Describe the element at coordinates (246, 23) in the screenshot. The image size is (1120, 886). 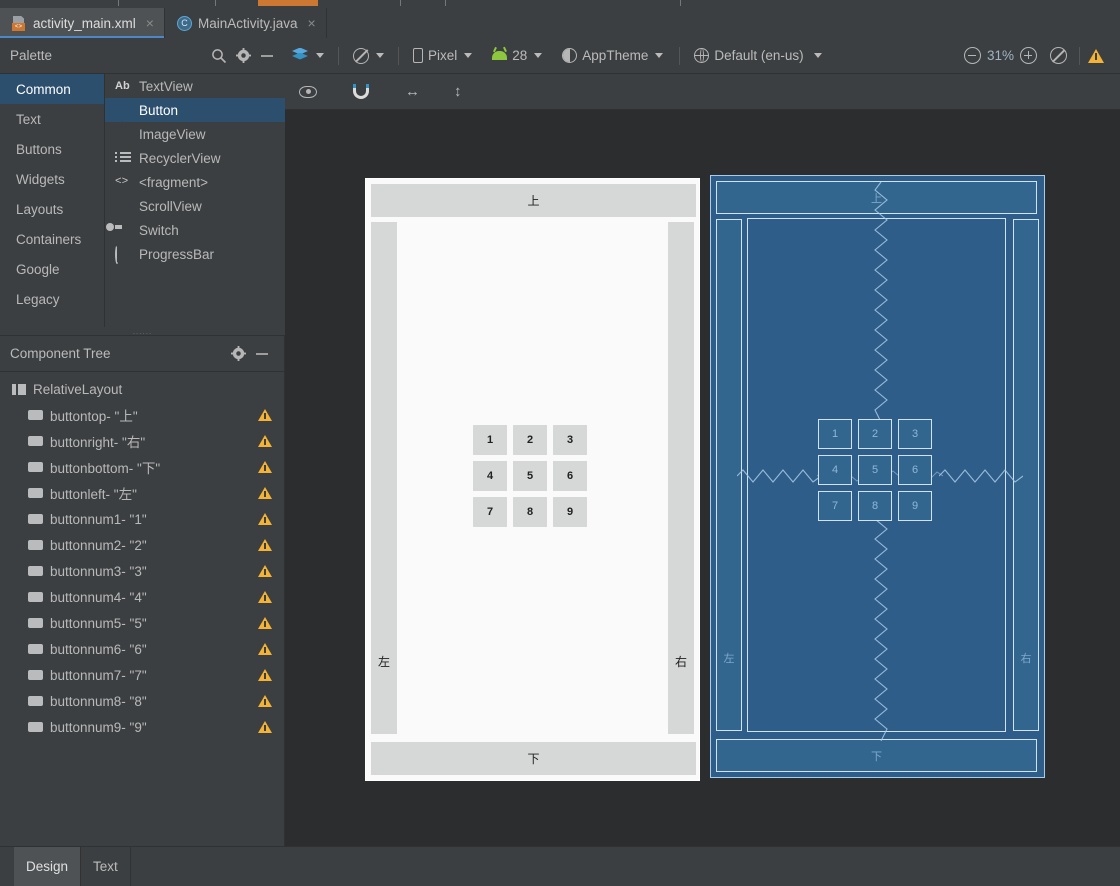
I see `editor-tab-mainactivity-java: C MainActivity.java ×` at that location.